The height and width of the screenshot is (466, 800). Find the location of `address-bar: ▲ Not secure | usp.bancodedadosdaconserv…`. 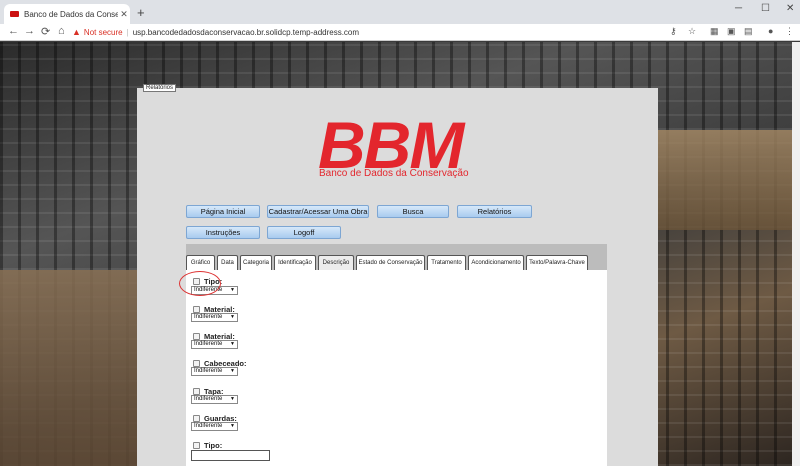

address-bar: ▲ Not secure | usp.bancodedadosdaconserv… is located at coordinates (215, 32).